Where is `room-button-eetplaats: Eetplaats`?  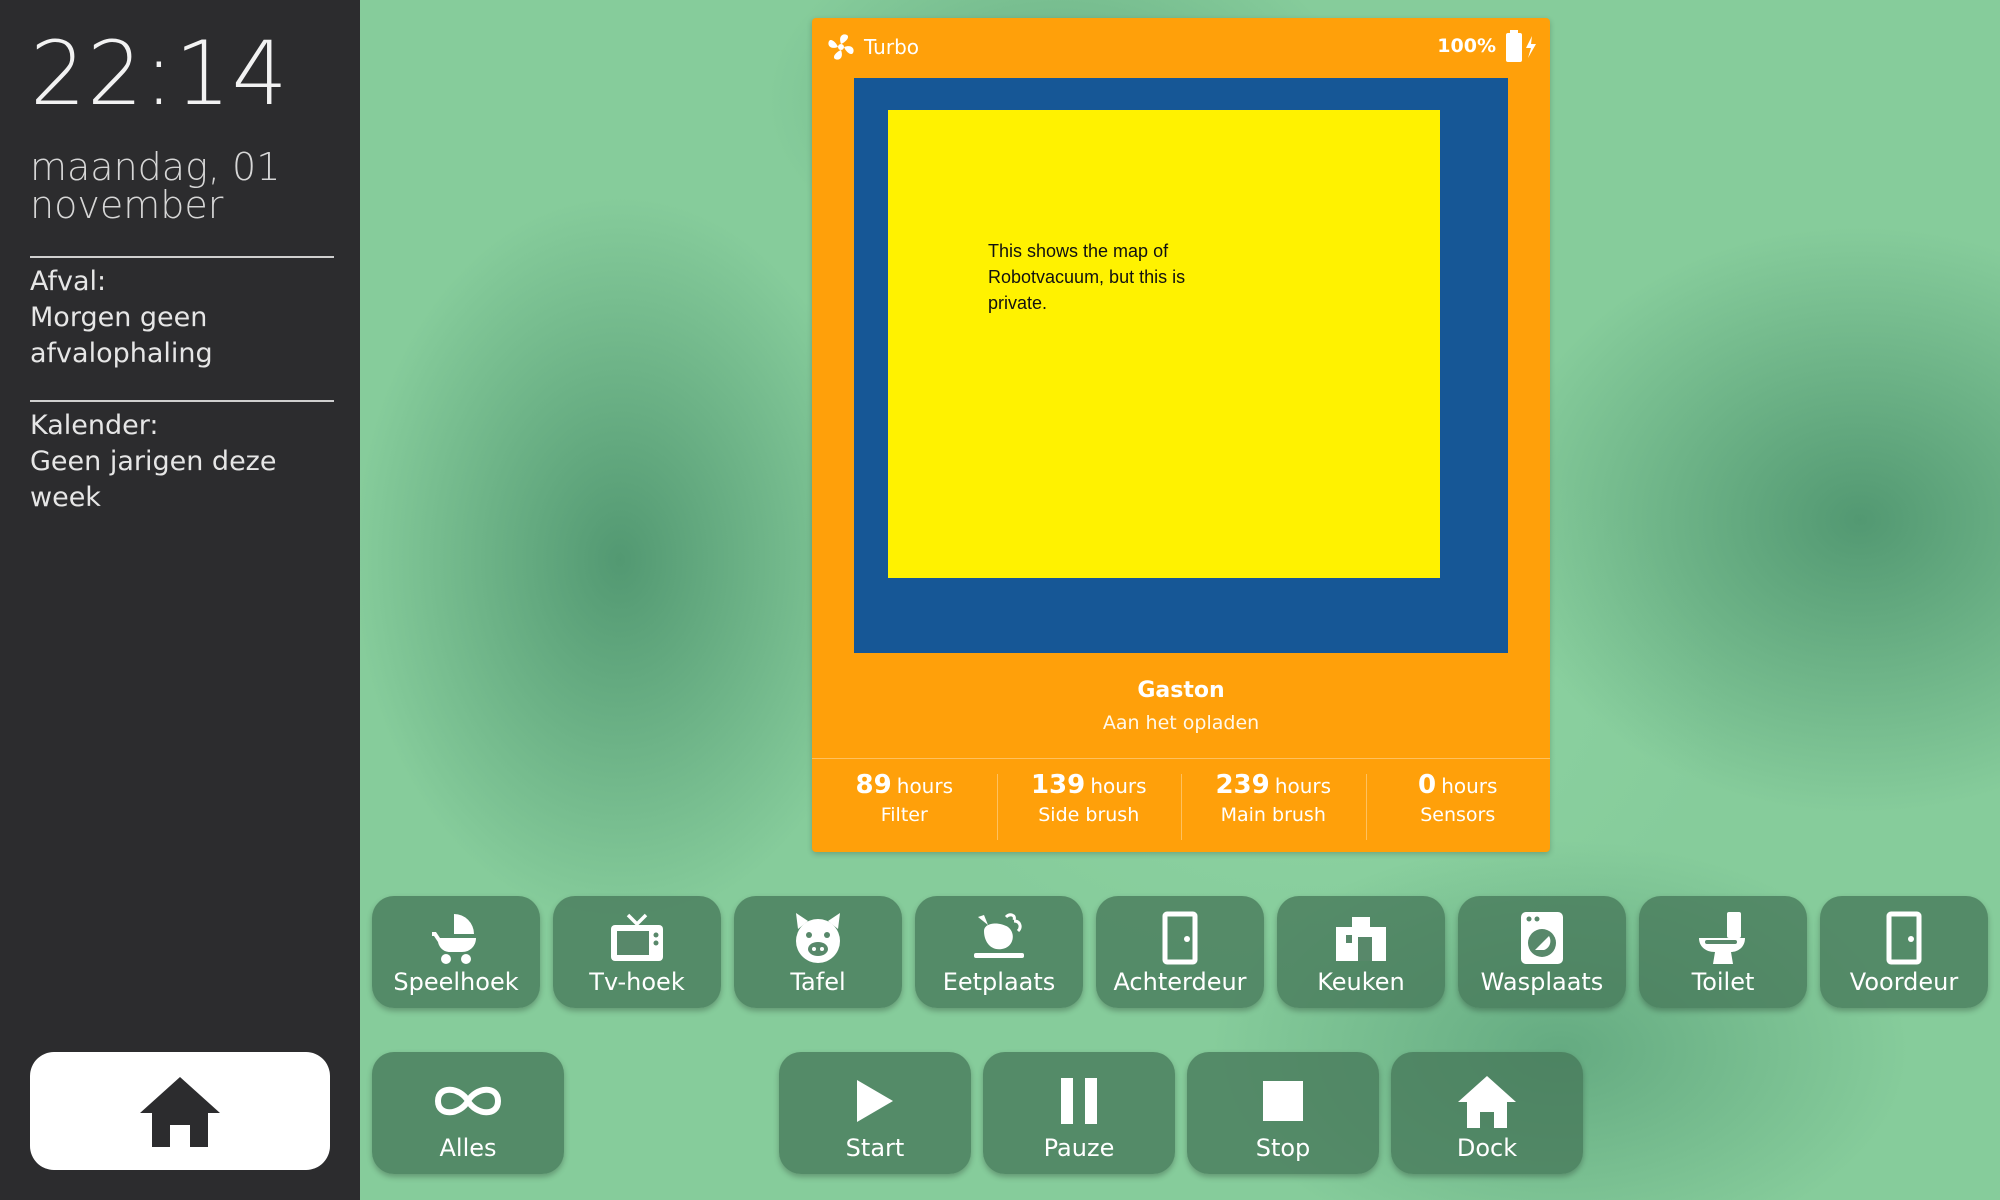
room-button-eetplaats: Eetplaats is located at coordinates (999, 952).